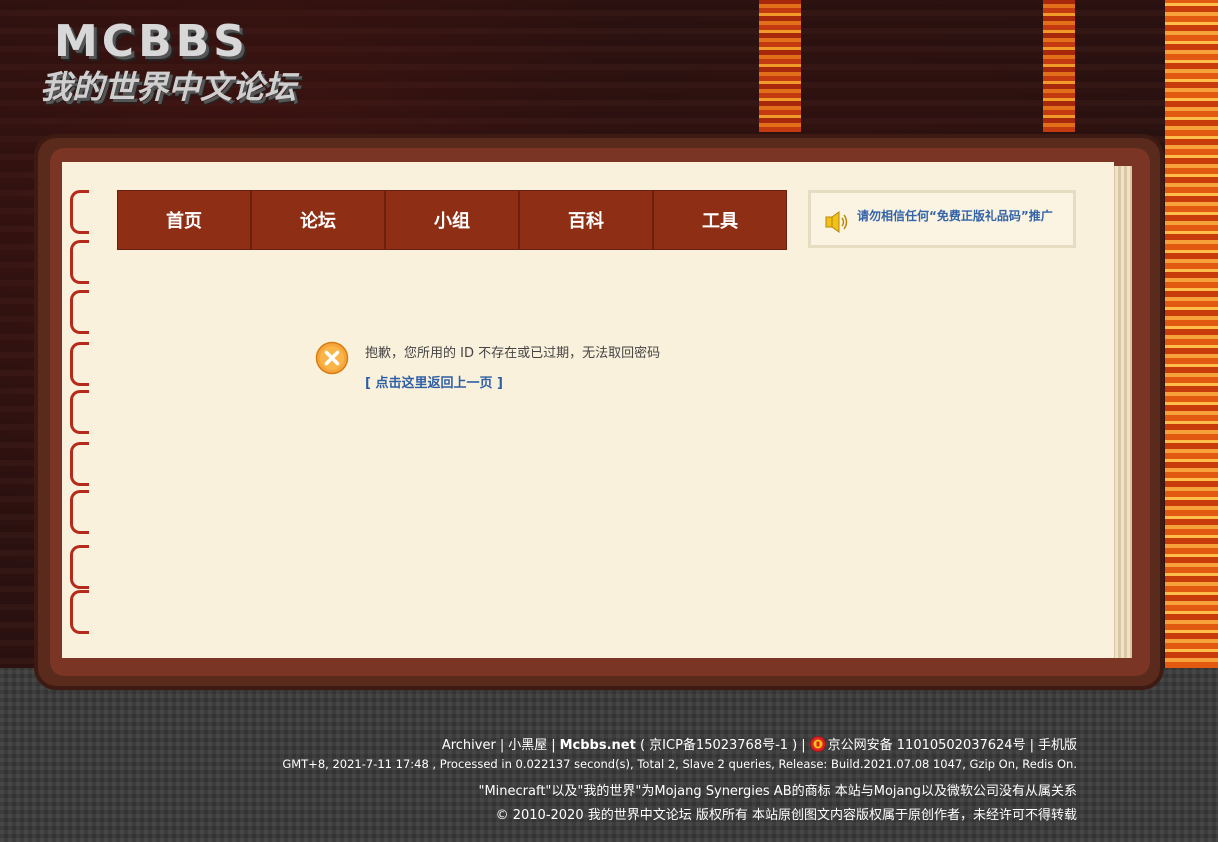 This screenshot has height=842, width=1218. Describe the element at coordinates (185, 220) in the screenshot. I see `nav-home: 首页` at that location.